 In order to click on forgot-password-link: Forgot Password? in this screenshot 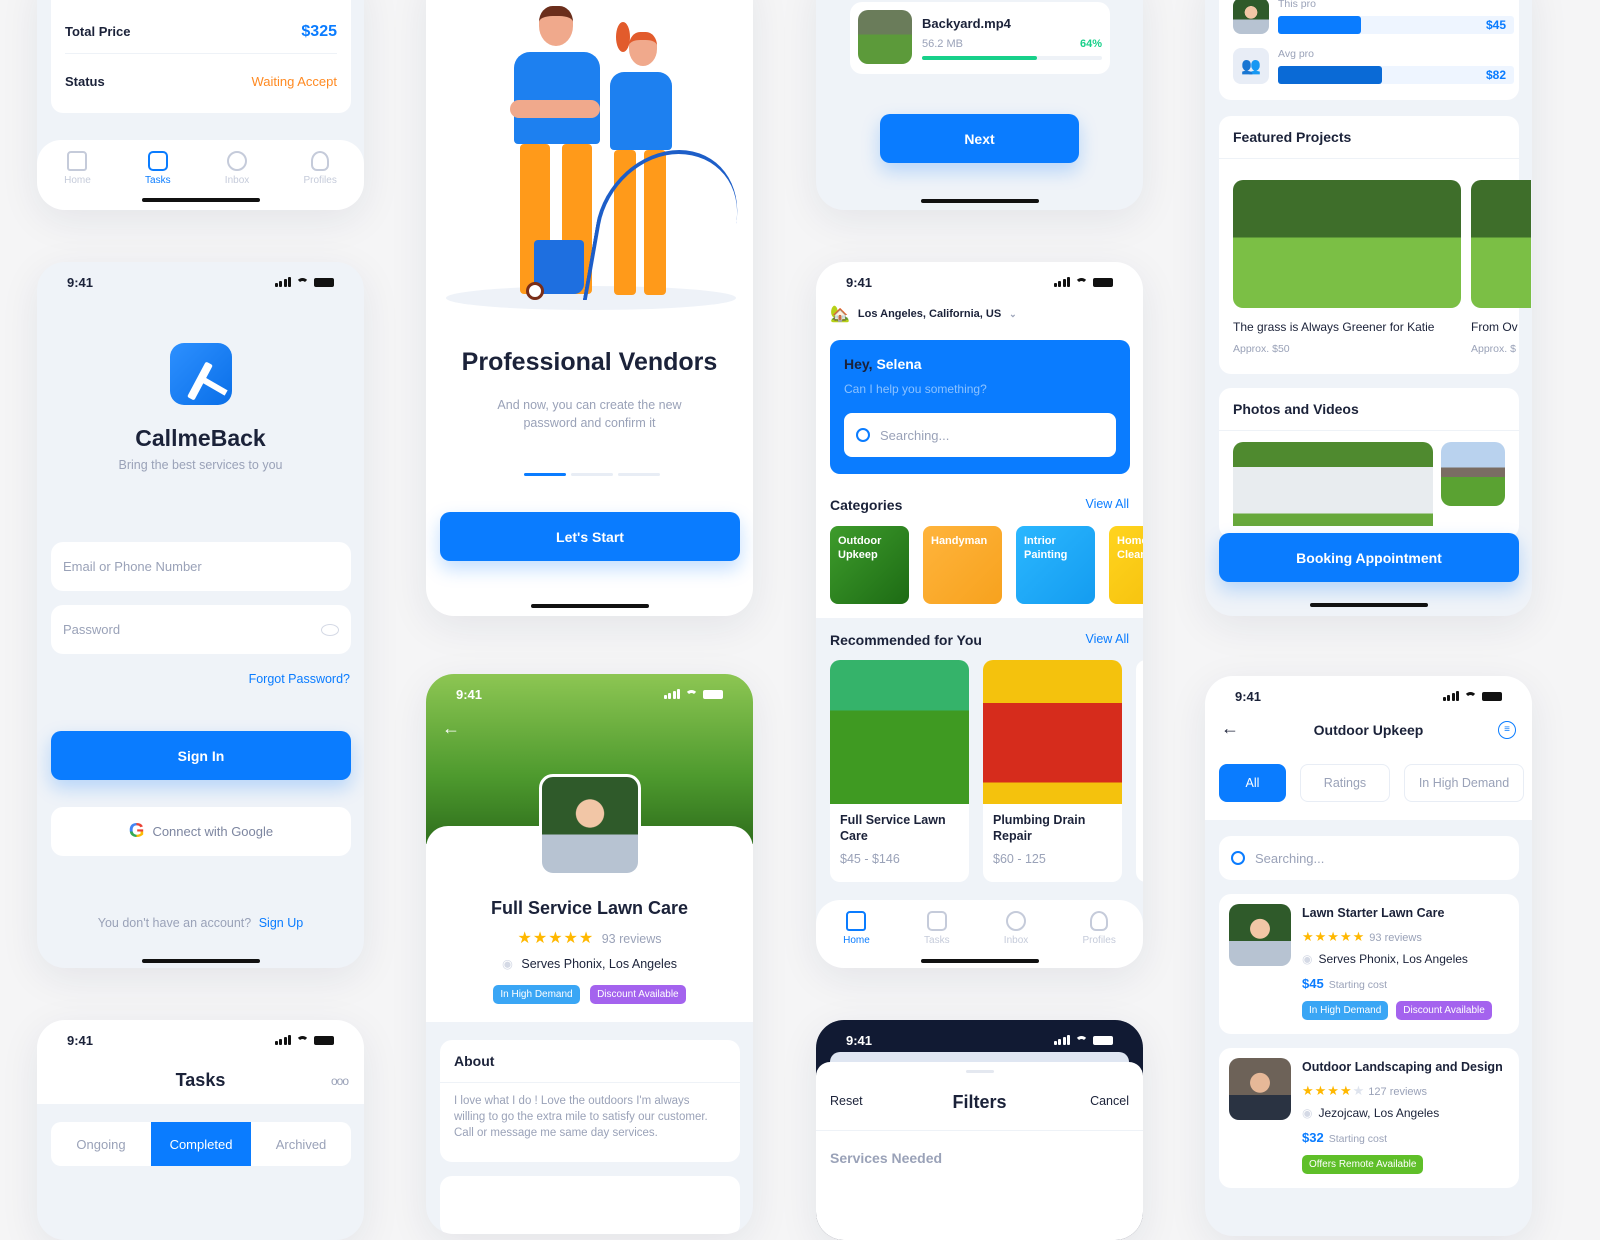, I will do `click(299, 679)`.